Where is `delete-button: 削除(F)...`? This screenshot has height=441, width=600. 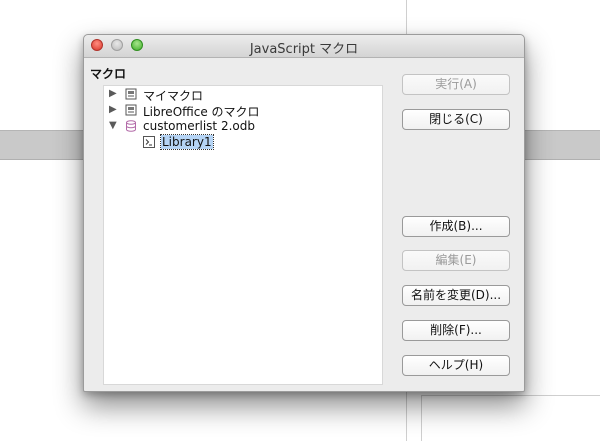 delete-button: 削除(F)... is located at coordinates (456, 330).